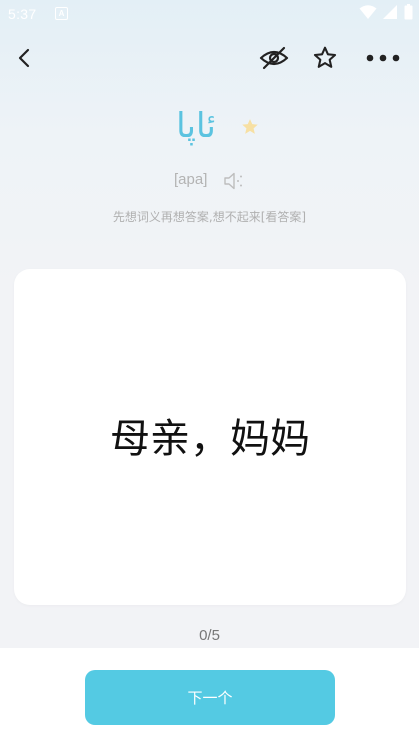 Image resolution: width=419 pixels, height=746 pixels. Describe the element at coordinates (408, 12) in the screenshot. I see `battery-icon` at that location.